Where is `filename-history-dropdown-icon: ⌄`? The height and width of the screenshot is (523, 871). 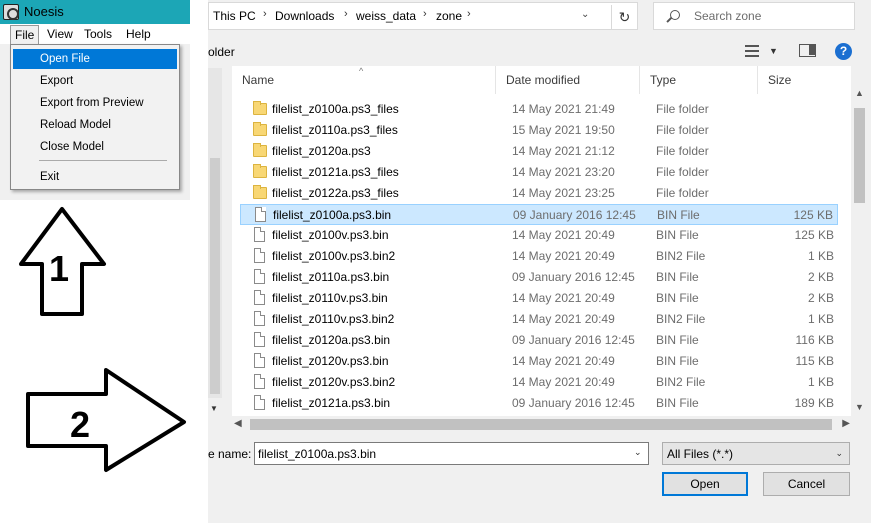
filename-history-dropdown-icon: ⌄ is located at coordinates (638, 452).